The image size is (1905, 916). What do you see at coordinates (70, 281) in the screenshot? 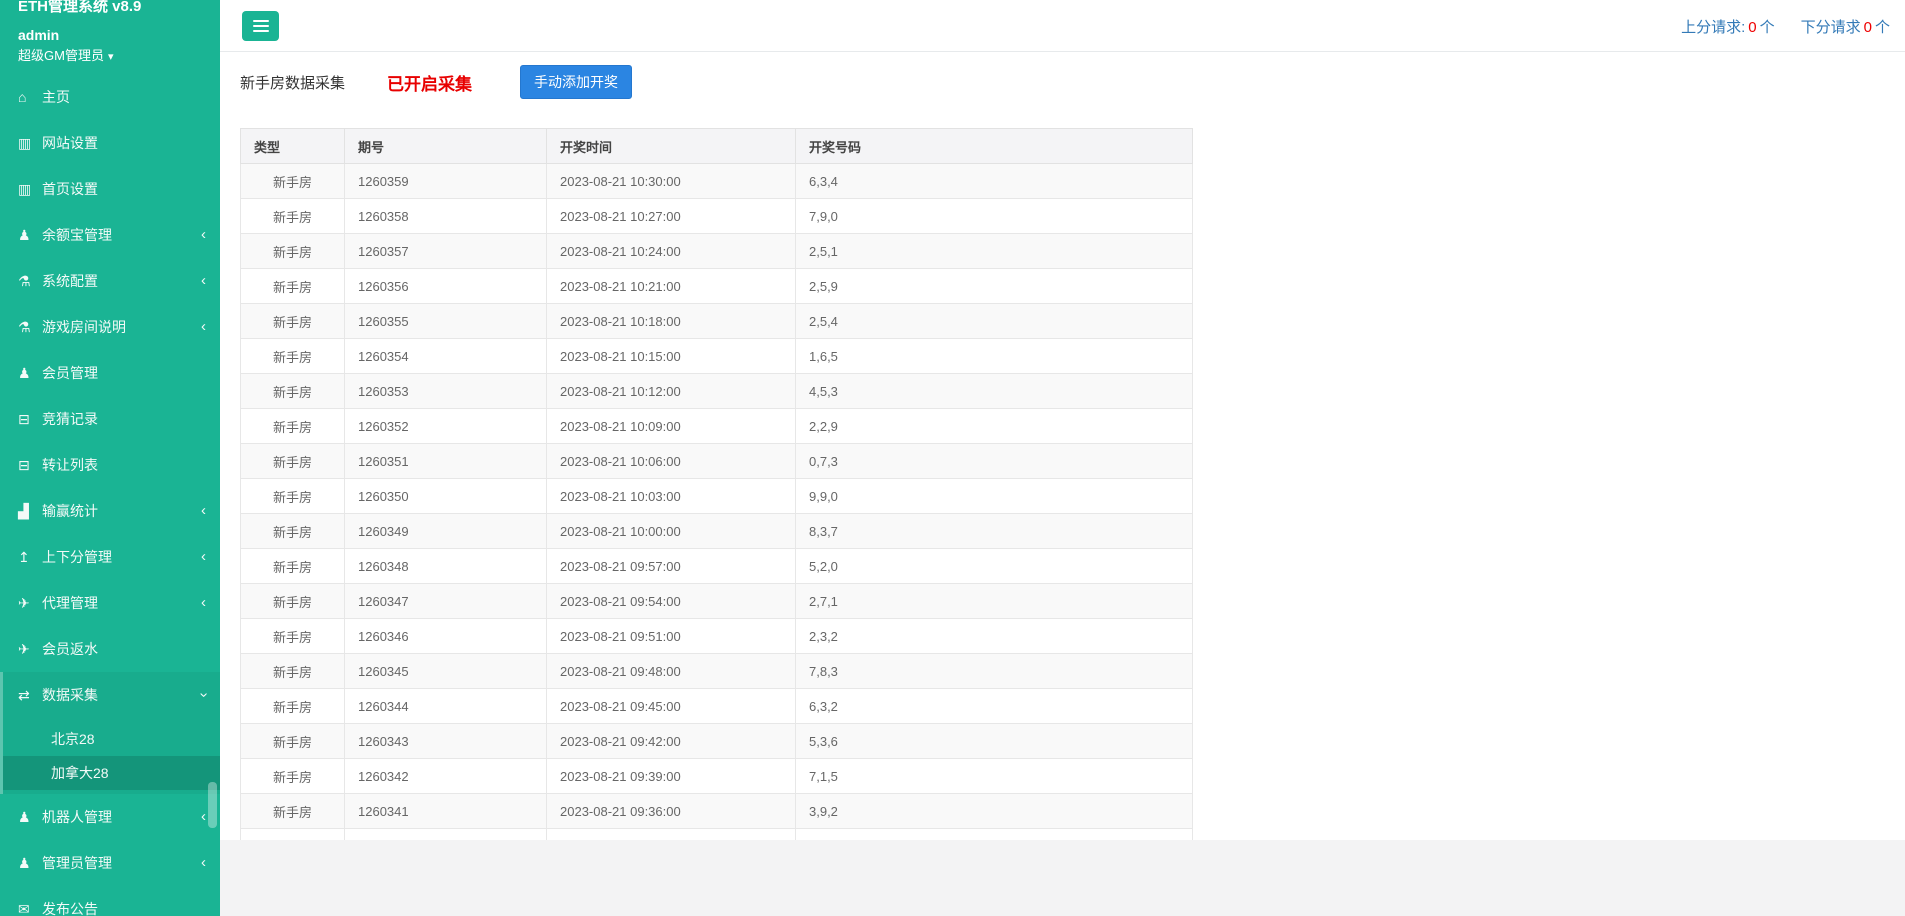
I see `sidebar-item-label: 系统配置` at bounding box center [70, 281].